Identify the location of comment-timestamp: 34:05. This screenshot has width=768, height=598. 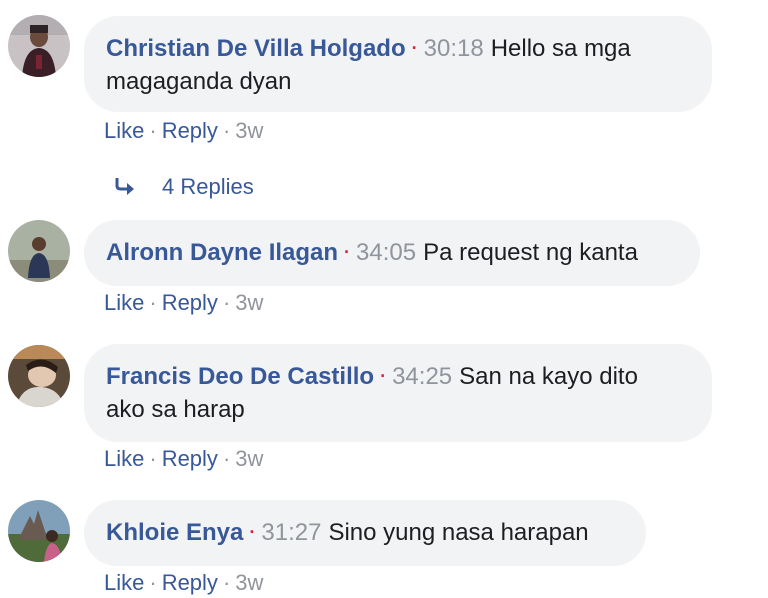
(386, 252).